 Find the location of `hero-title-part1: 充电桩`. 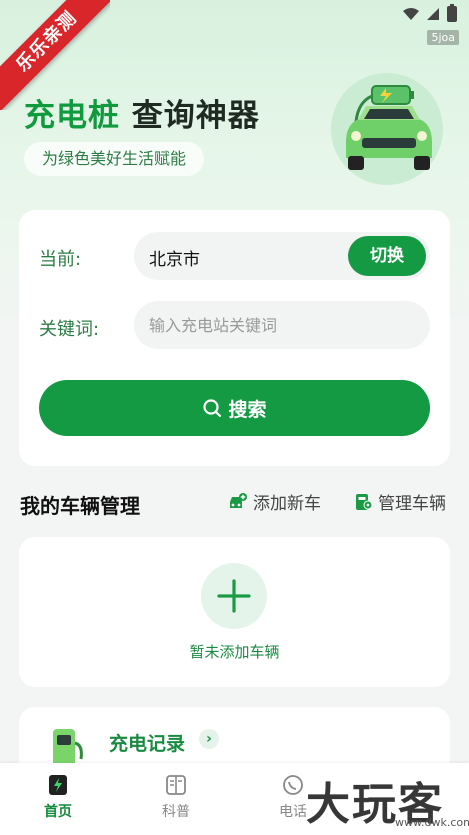

hero-title-part1: 充电桩 is located at coordinates (72, 116).